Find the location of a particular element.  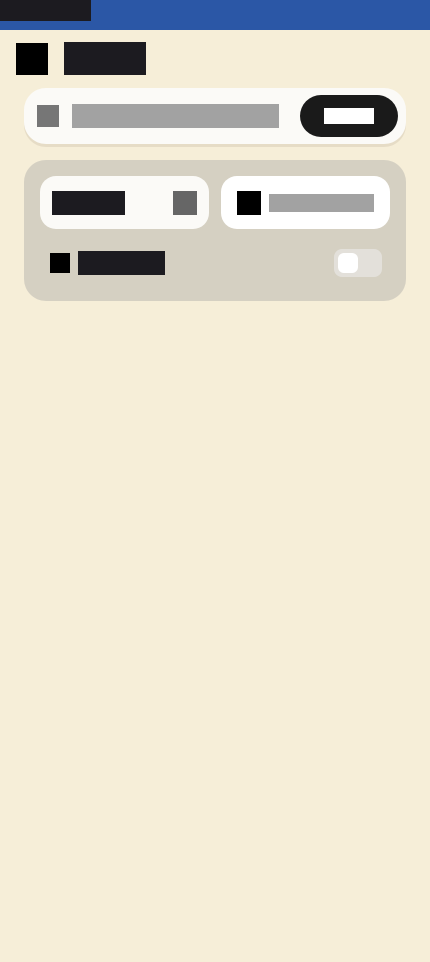

status-text is located at coordinates (45, 10).